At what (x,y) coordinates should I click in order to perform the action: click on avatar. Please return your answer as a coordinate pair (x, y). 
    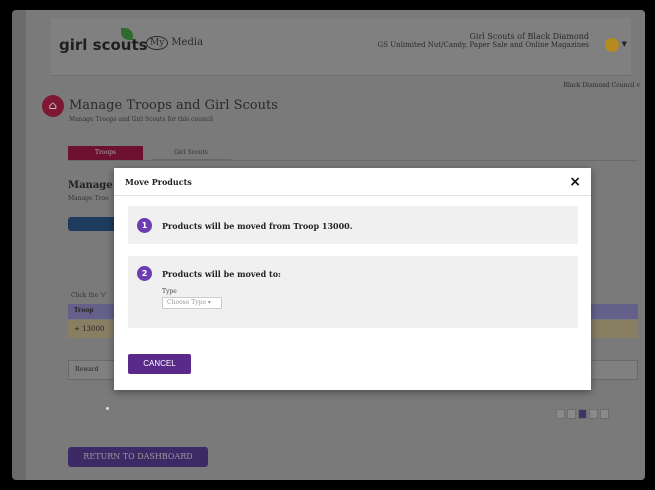
    Looking at the image, I should click on (612, 45).